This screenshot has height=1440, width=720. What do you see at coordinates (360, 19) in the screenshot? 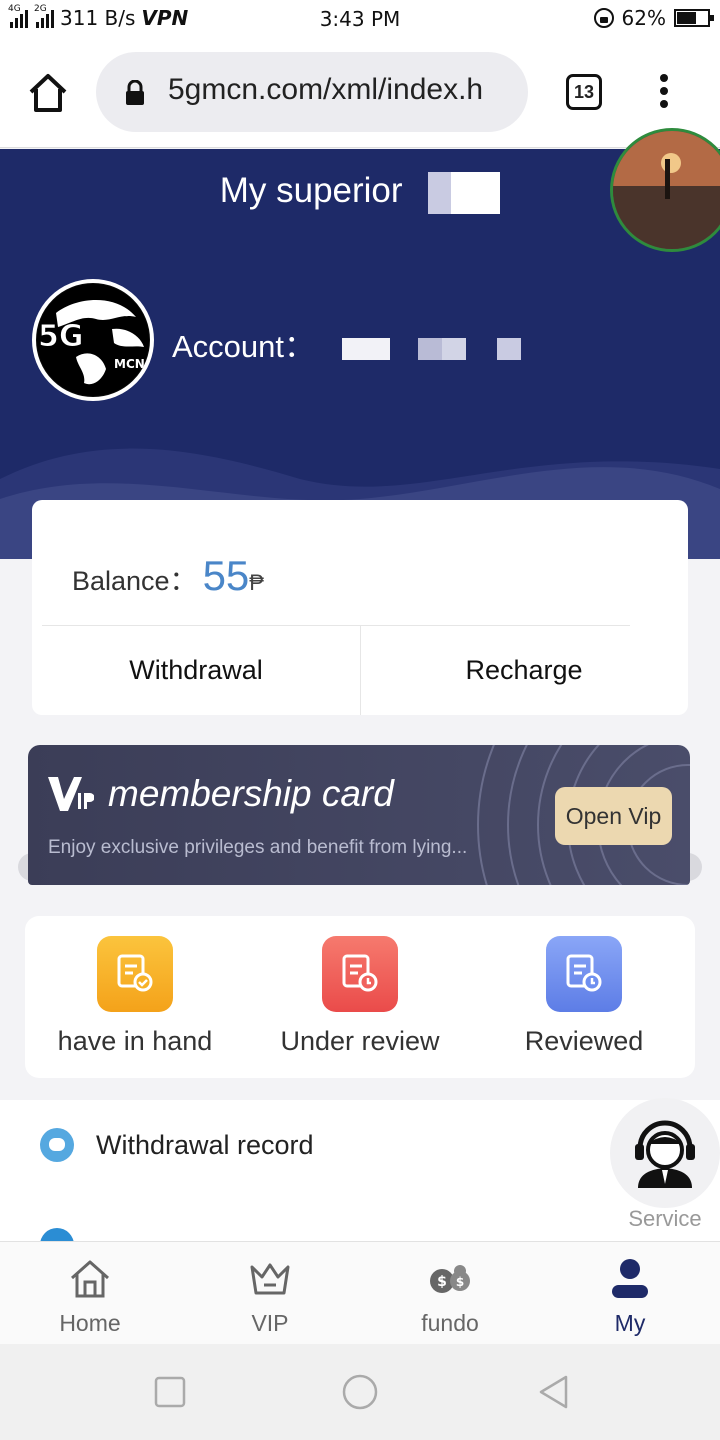
I see `status-bar: 4G 2G 311 B/s VPN 3:43 PM 62%` at bounding box center [360, 19].